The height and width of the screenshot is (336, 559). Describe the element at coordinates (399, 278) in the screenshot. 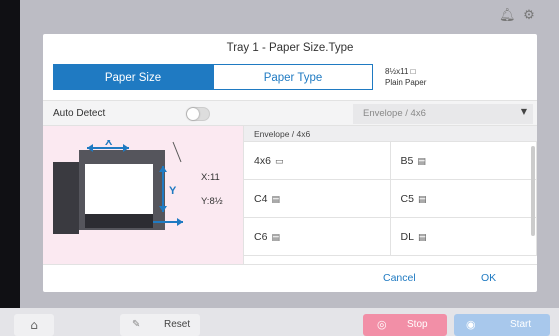

I see `cancel-button: Cancel` at that location.